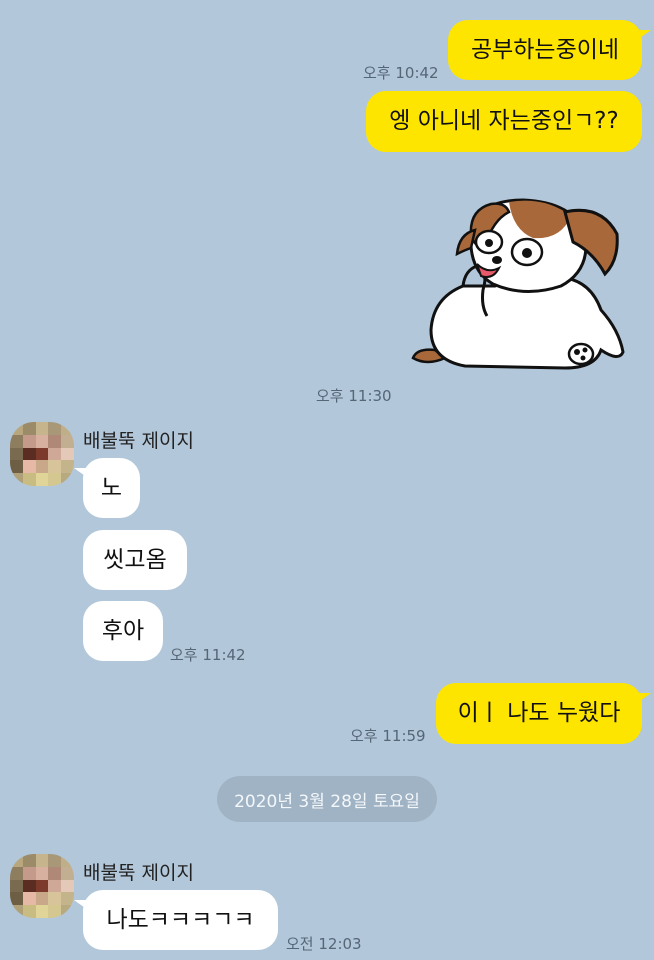 The image size is (654, 960). What do you see at coordinates (549, 50) in the screenshot?
I see `my-message-bubble: 공부하는중이네` at bounding box center [549, 50].